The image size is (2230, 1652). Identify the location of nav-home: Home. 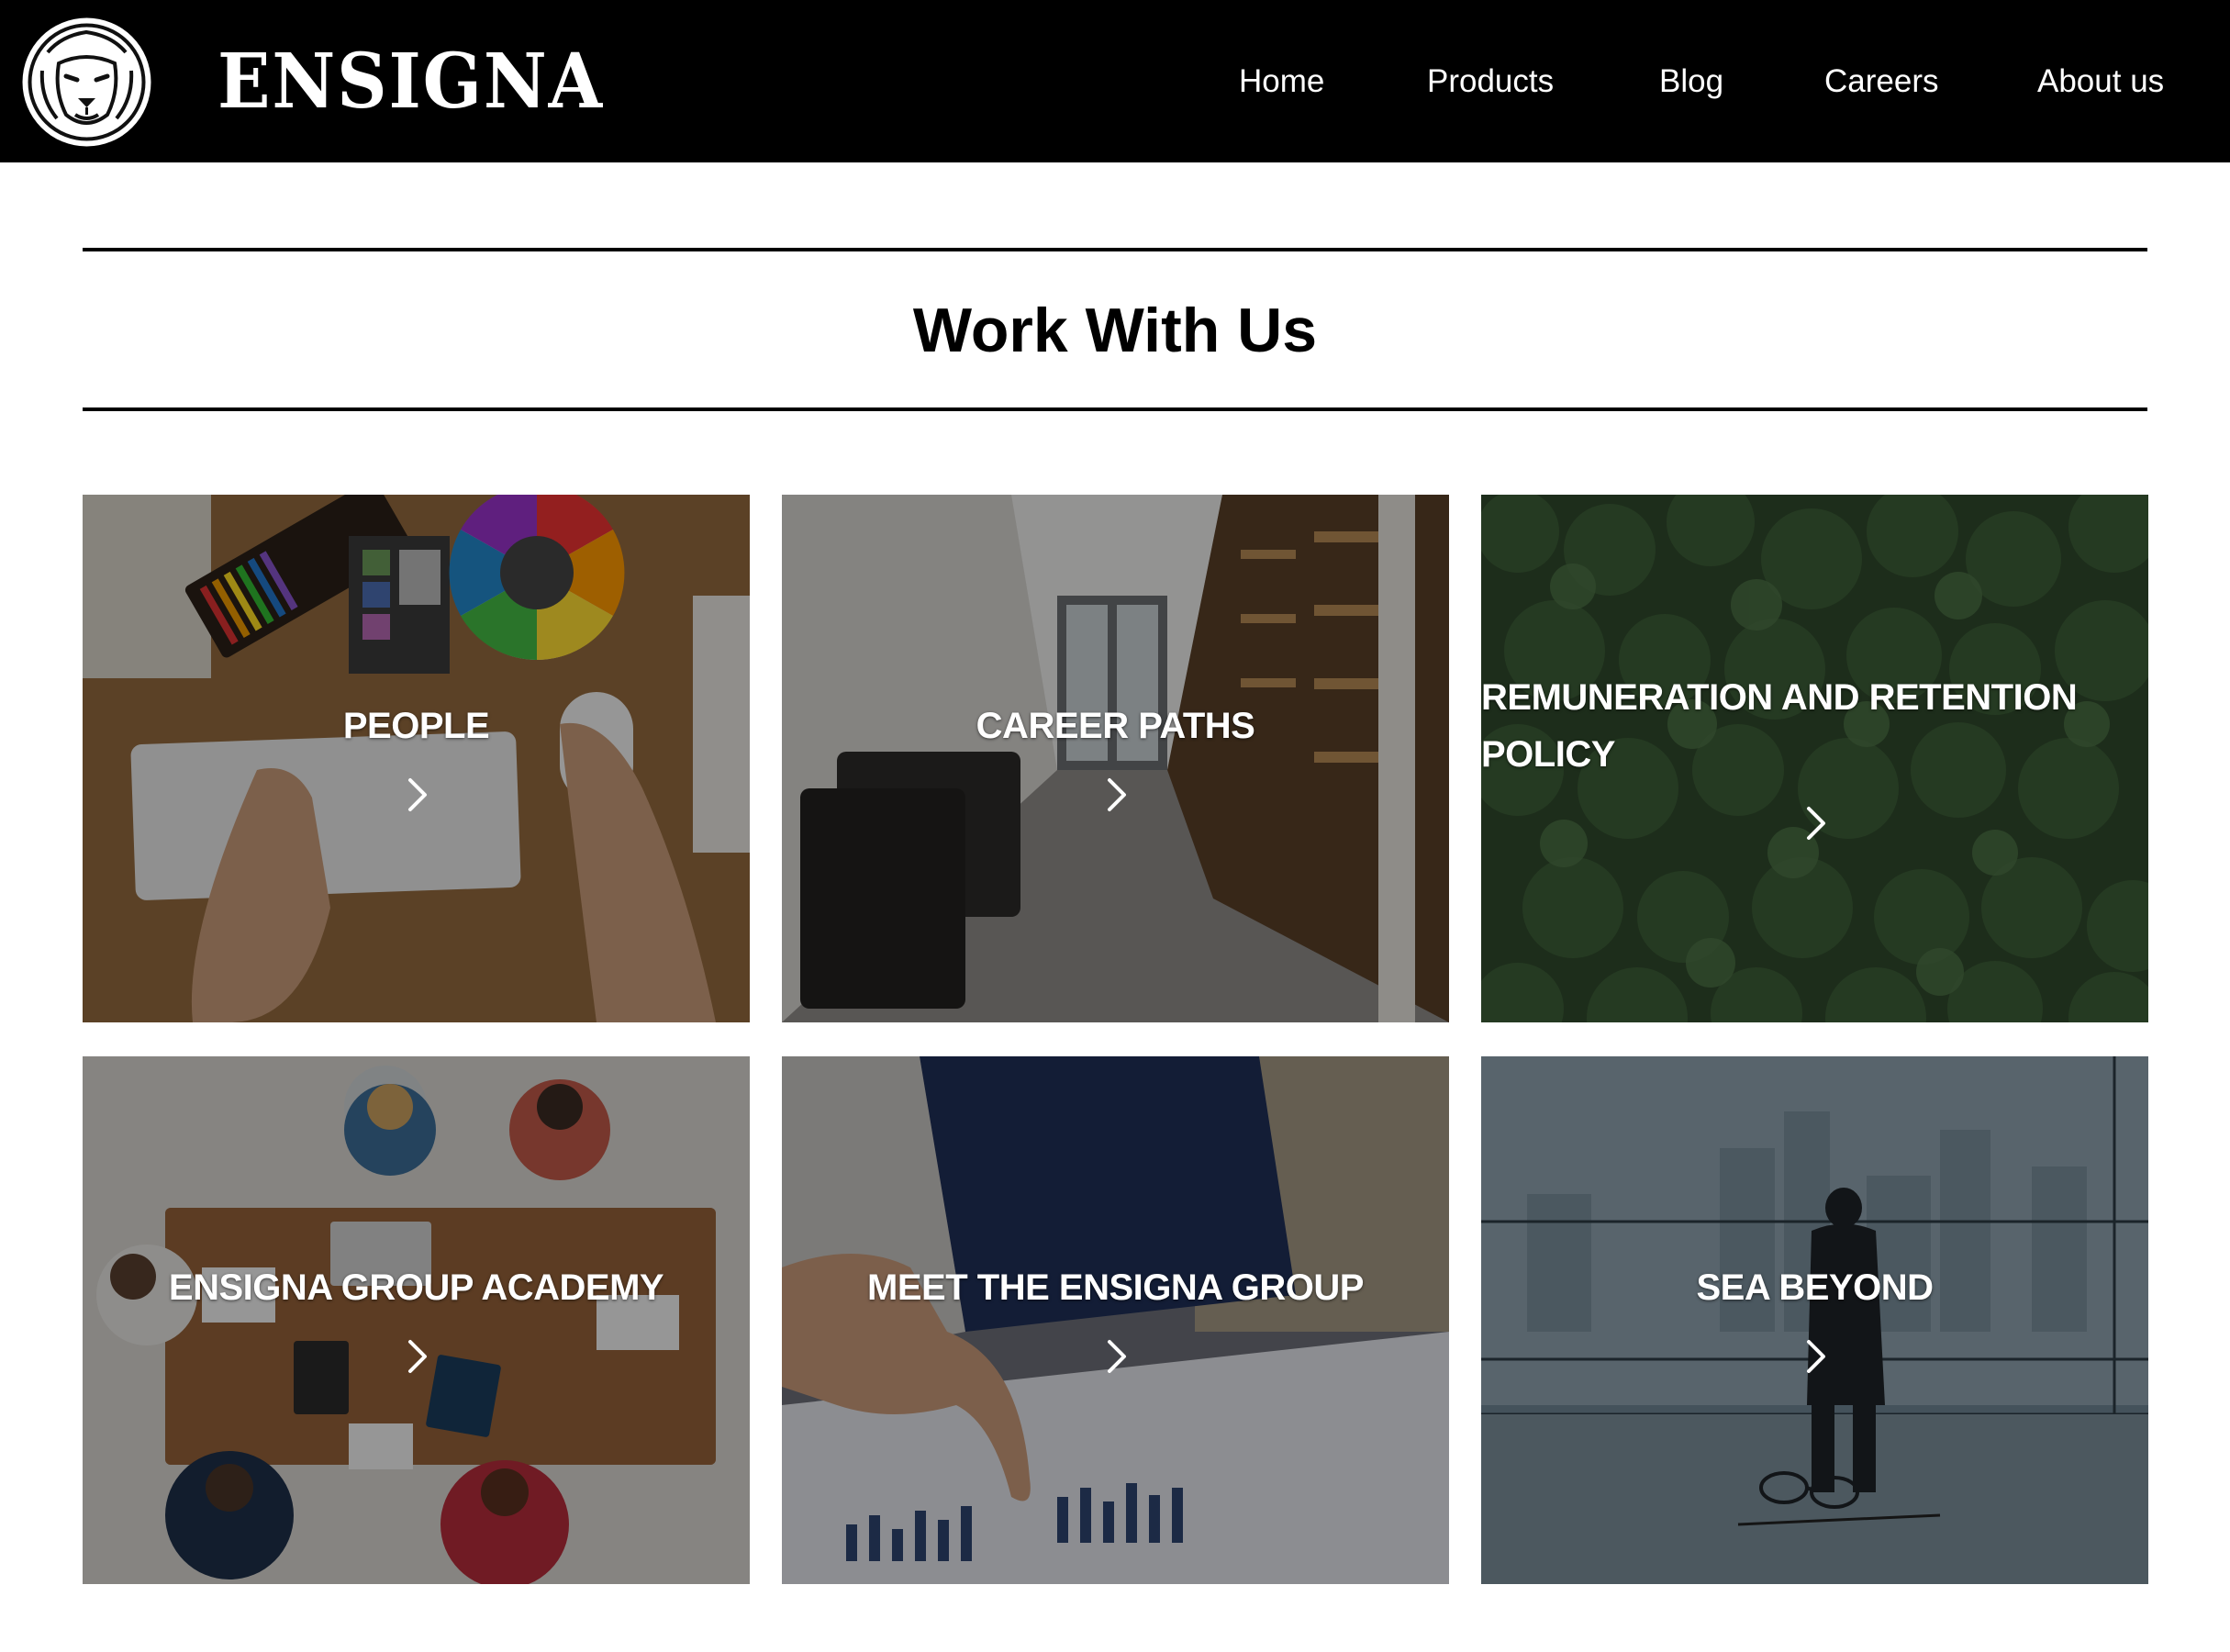
(1281, 82).